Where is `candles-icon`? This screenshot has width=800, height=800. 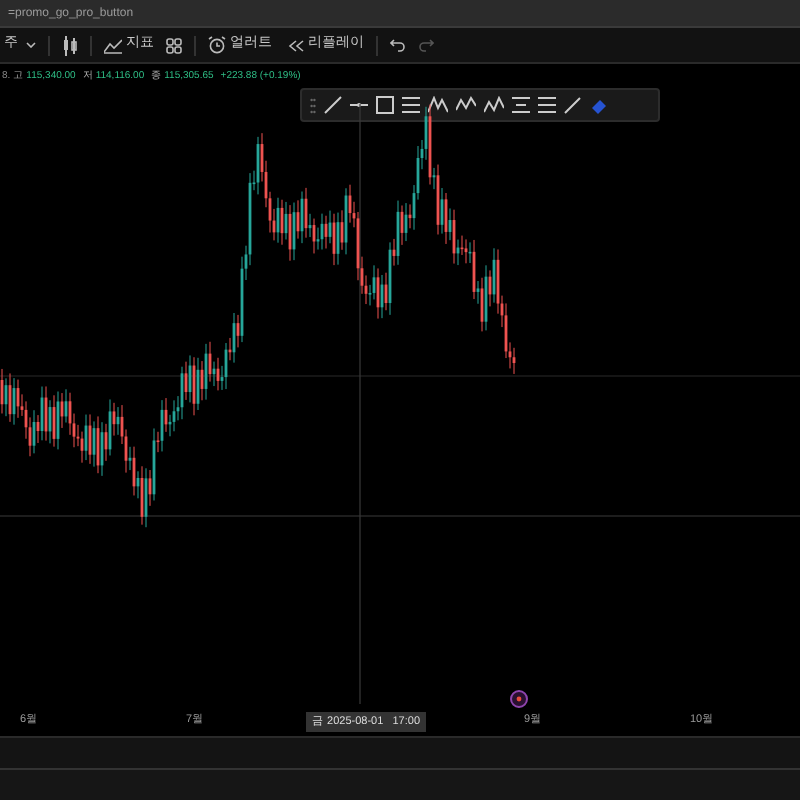 candles-icon is located at coordinates (70, 45).